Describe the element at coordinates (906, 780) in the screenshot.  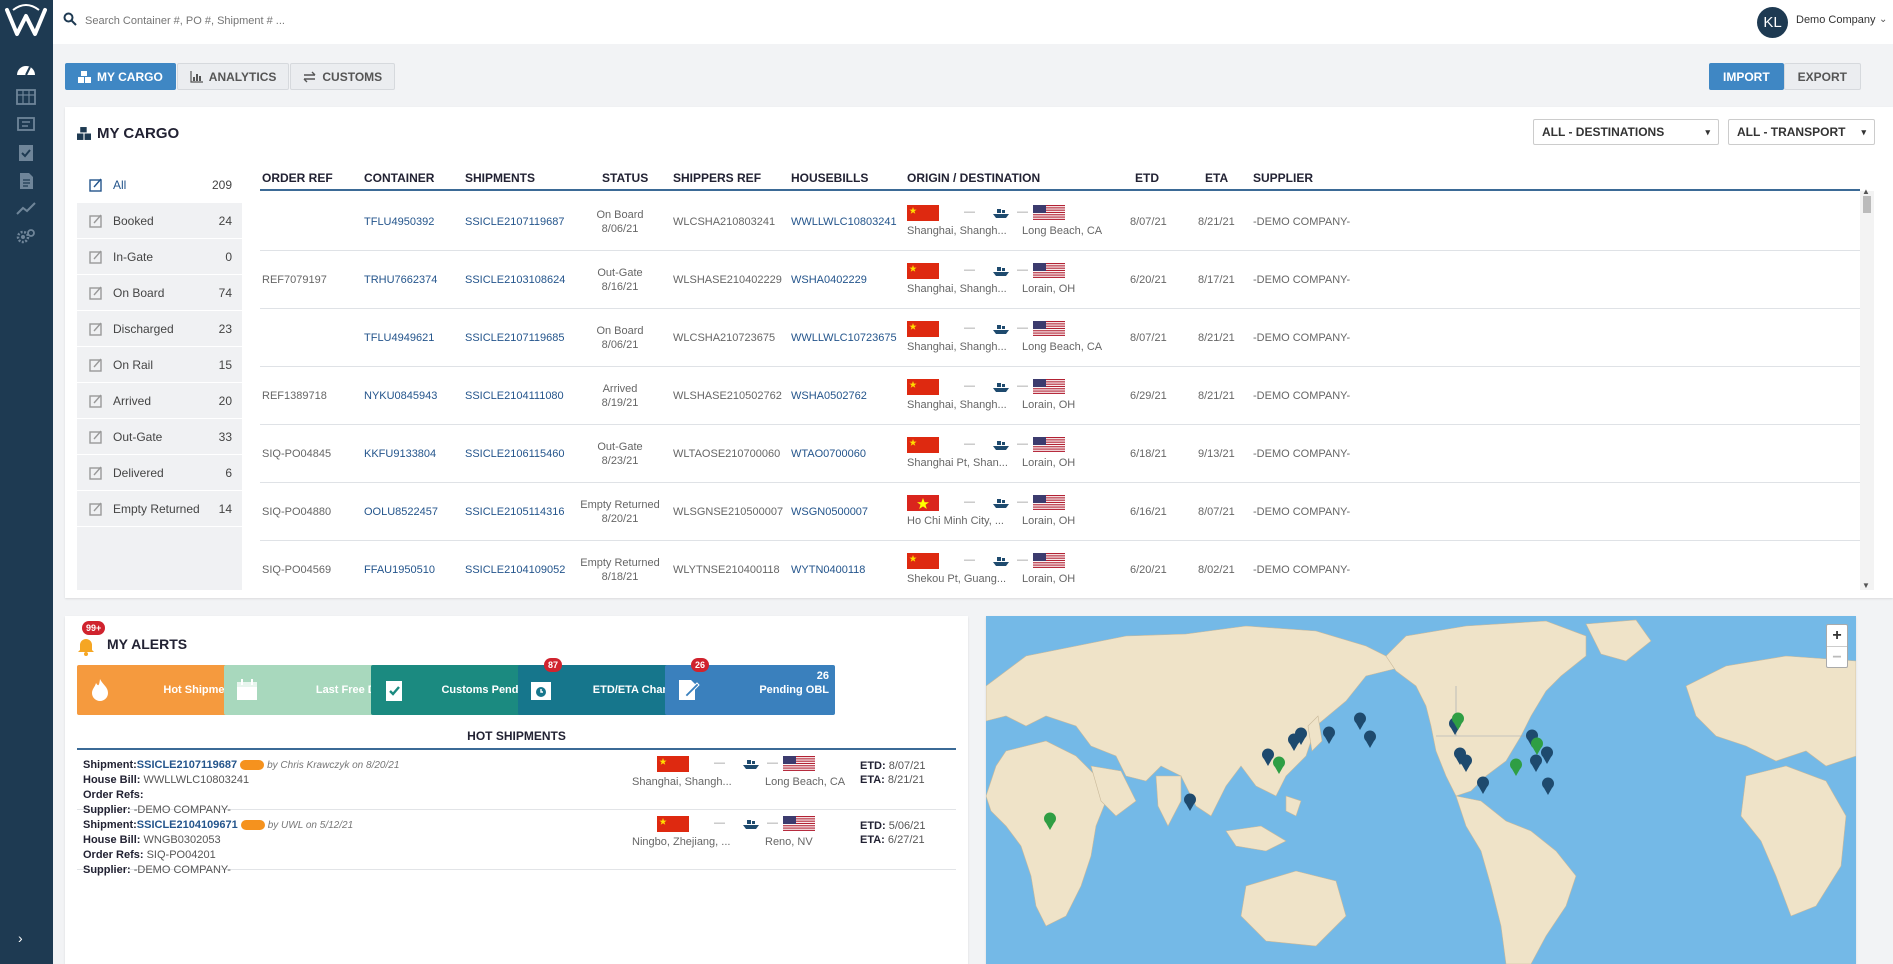
I see `eta-value: 8/21/21` at that location.